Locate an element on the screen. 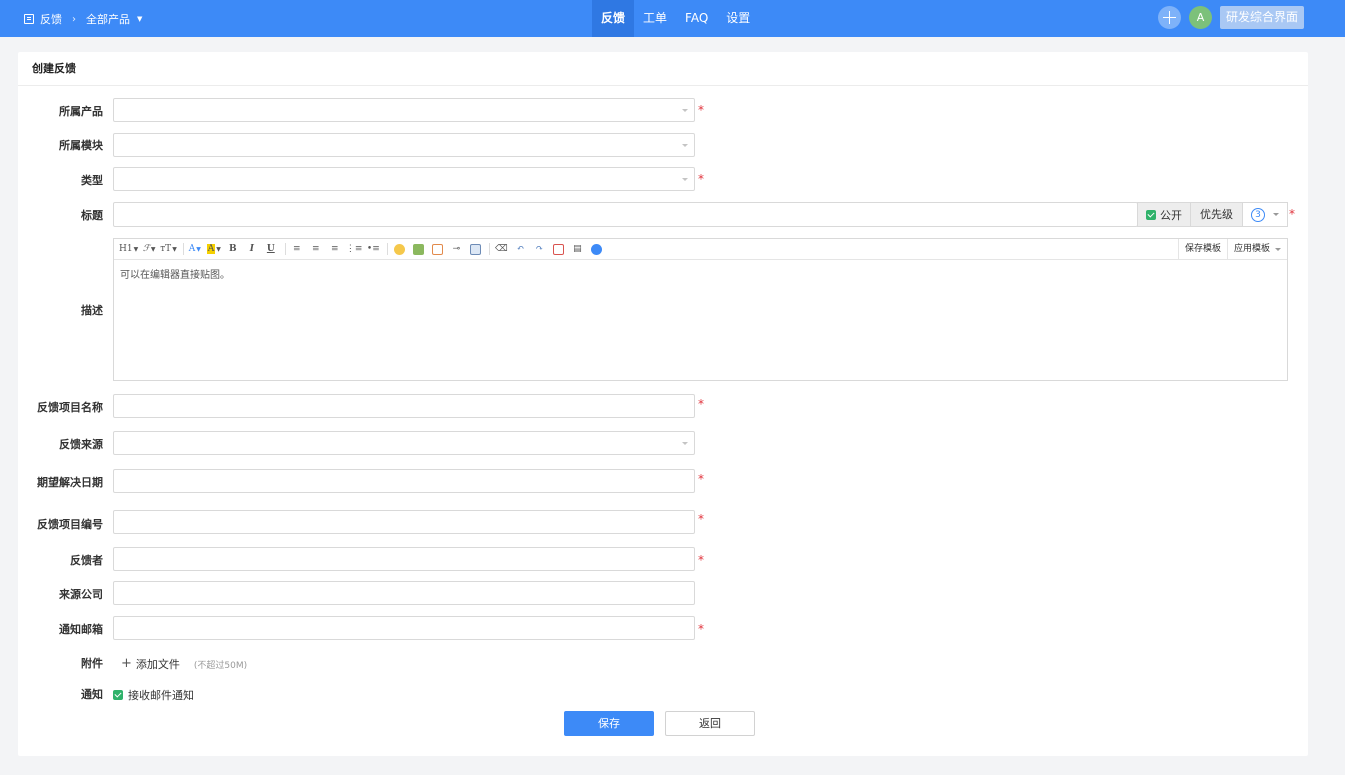  email-label: 通知邮箱 is located at coordinates (81, 629).